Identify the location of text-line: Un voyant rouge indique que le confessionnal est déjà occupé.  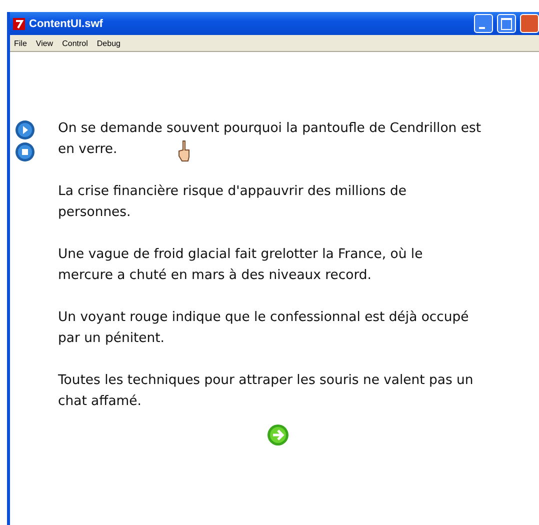
(263, 318).